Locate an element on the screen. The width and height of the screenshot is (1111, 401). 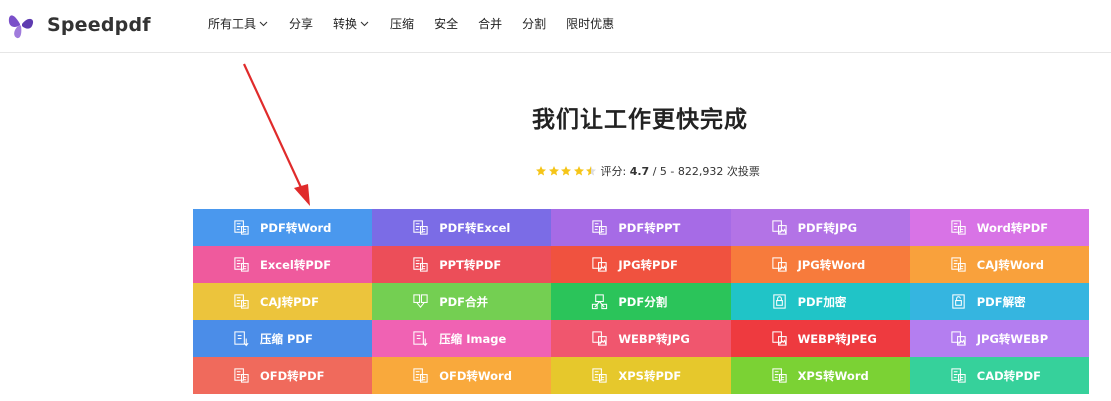
tool-tile-23: XPS转Word is located at coordinates (820, 375).